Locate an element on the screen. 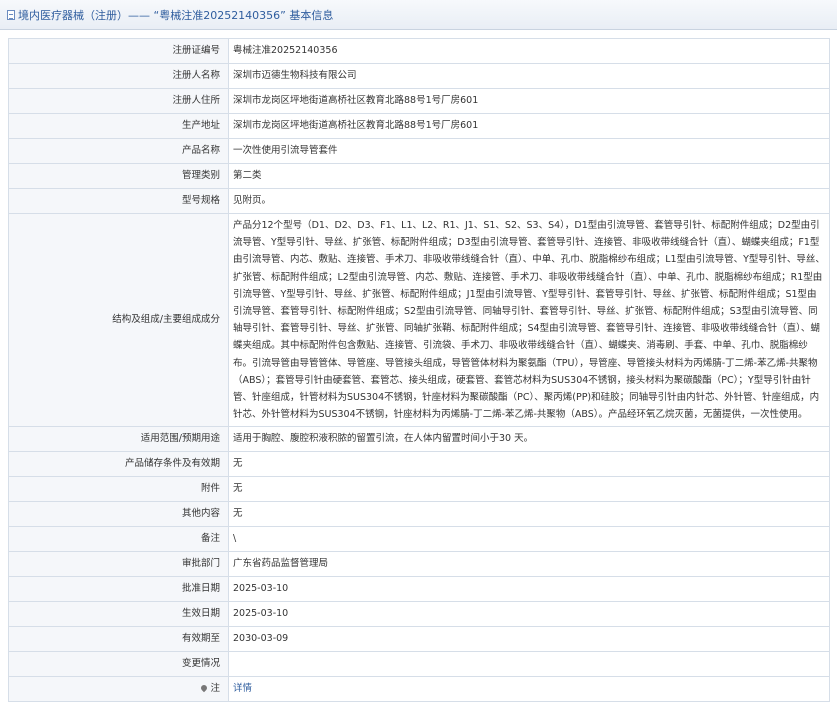 The height and width of the screenshot is (702, 837). field-label: 注册人住所 is located at coordinates (118, 101).